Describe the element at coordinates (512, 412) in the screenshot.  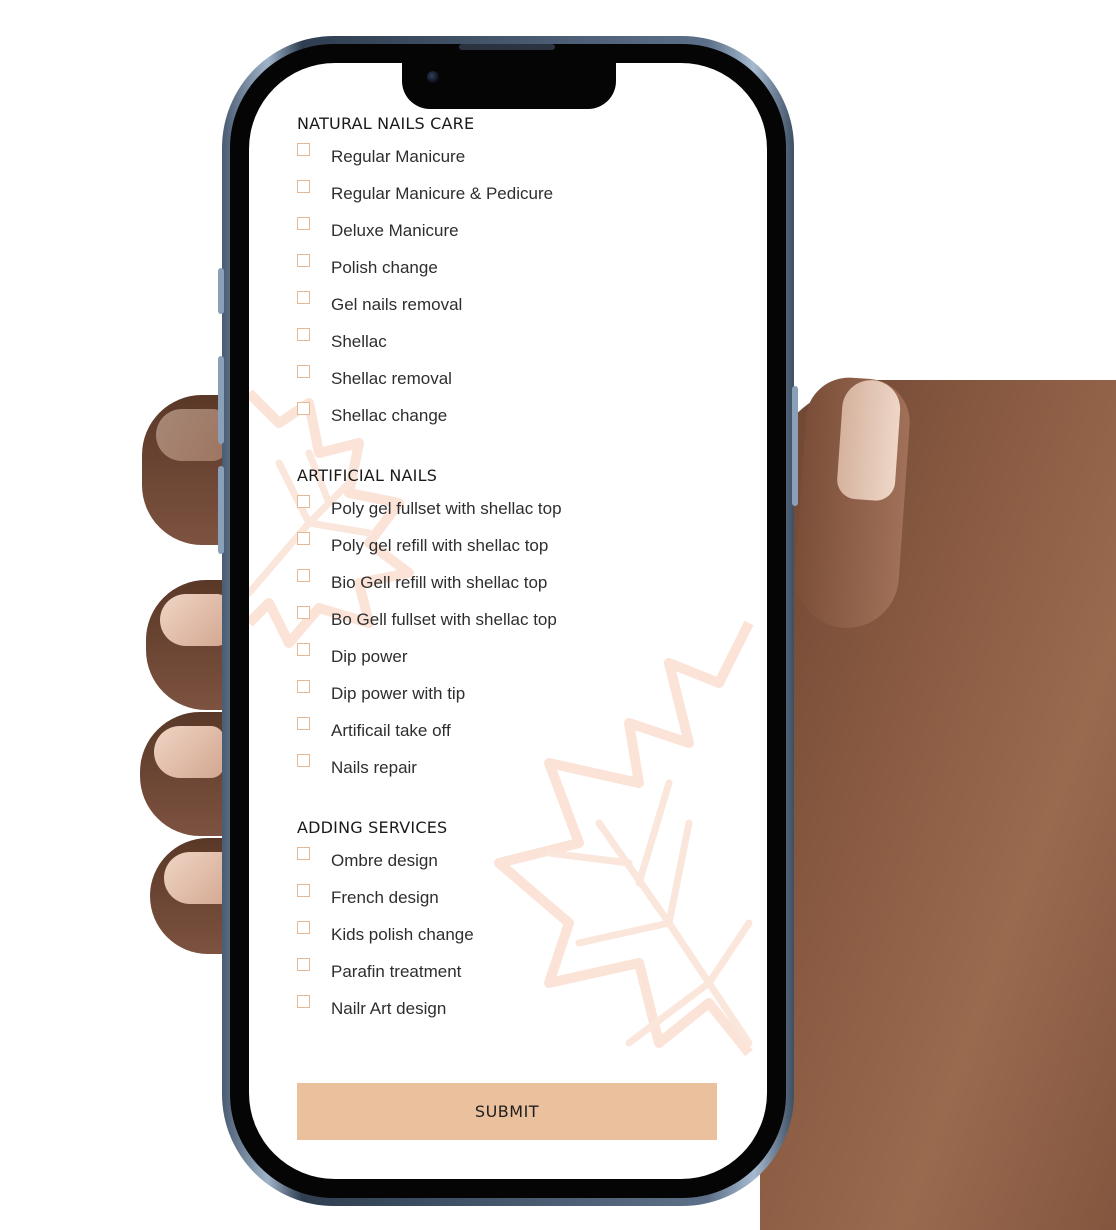
I see `list-item: Shellac change` at that location.